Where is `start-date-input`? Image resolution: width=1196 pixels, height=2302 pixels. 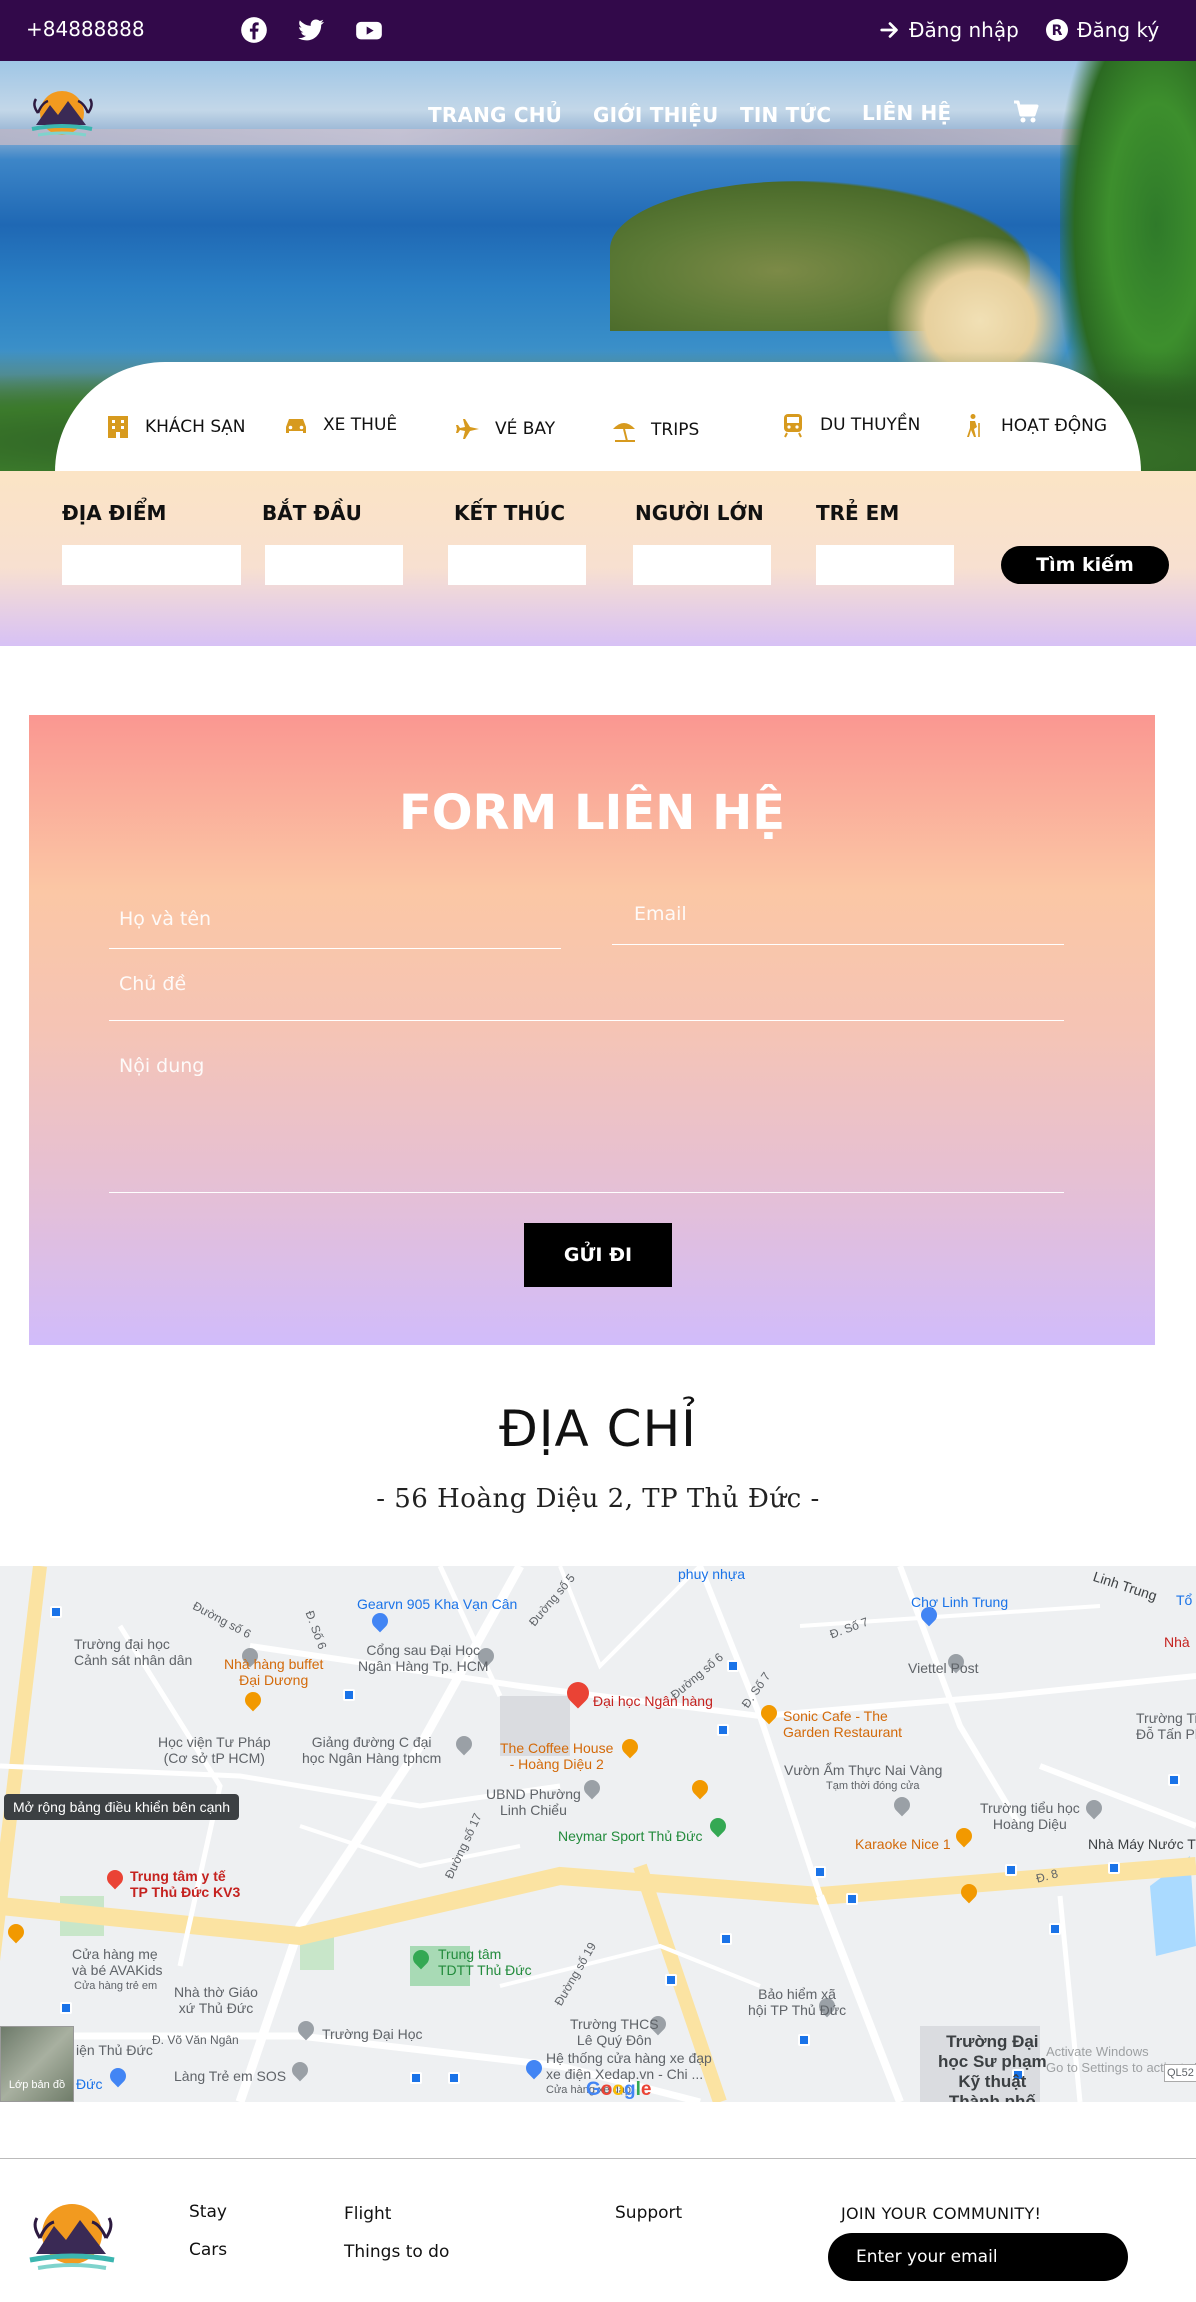
start-date-input is located at coordinates (334, 565).